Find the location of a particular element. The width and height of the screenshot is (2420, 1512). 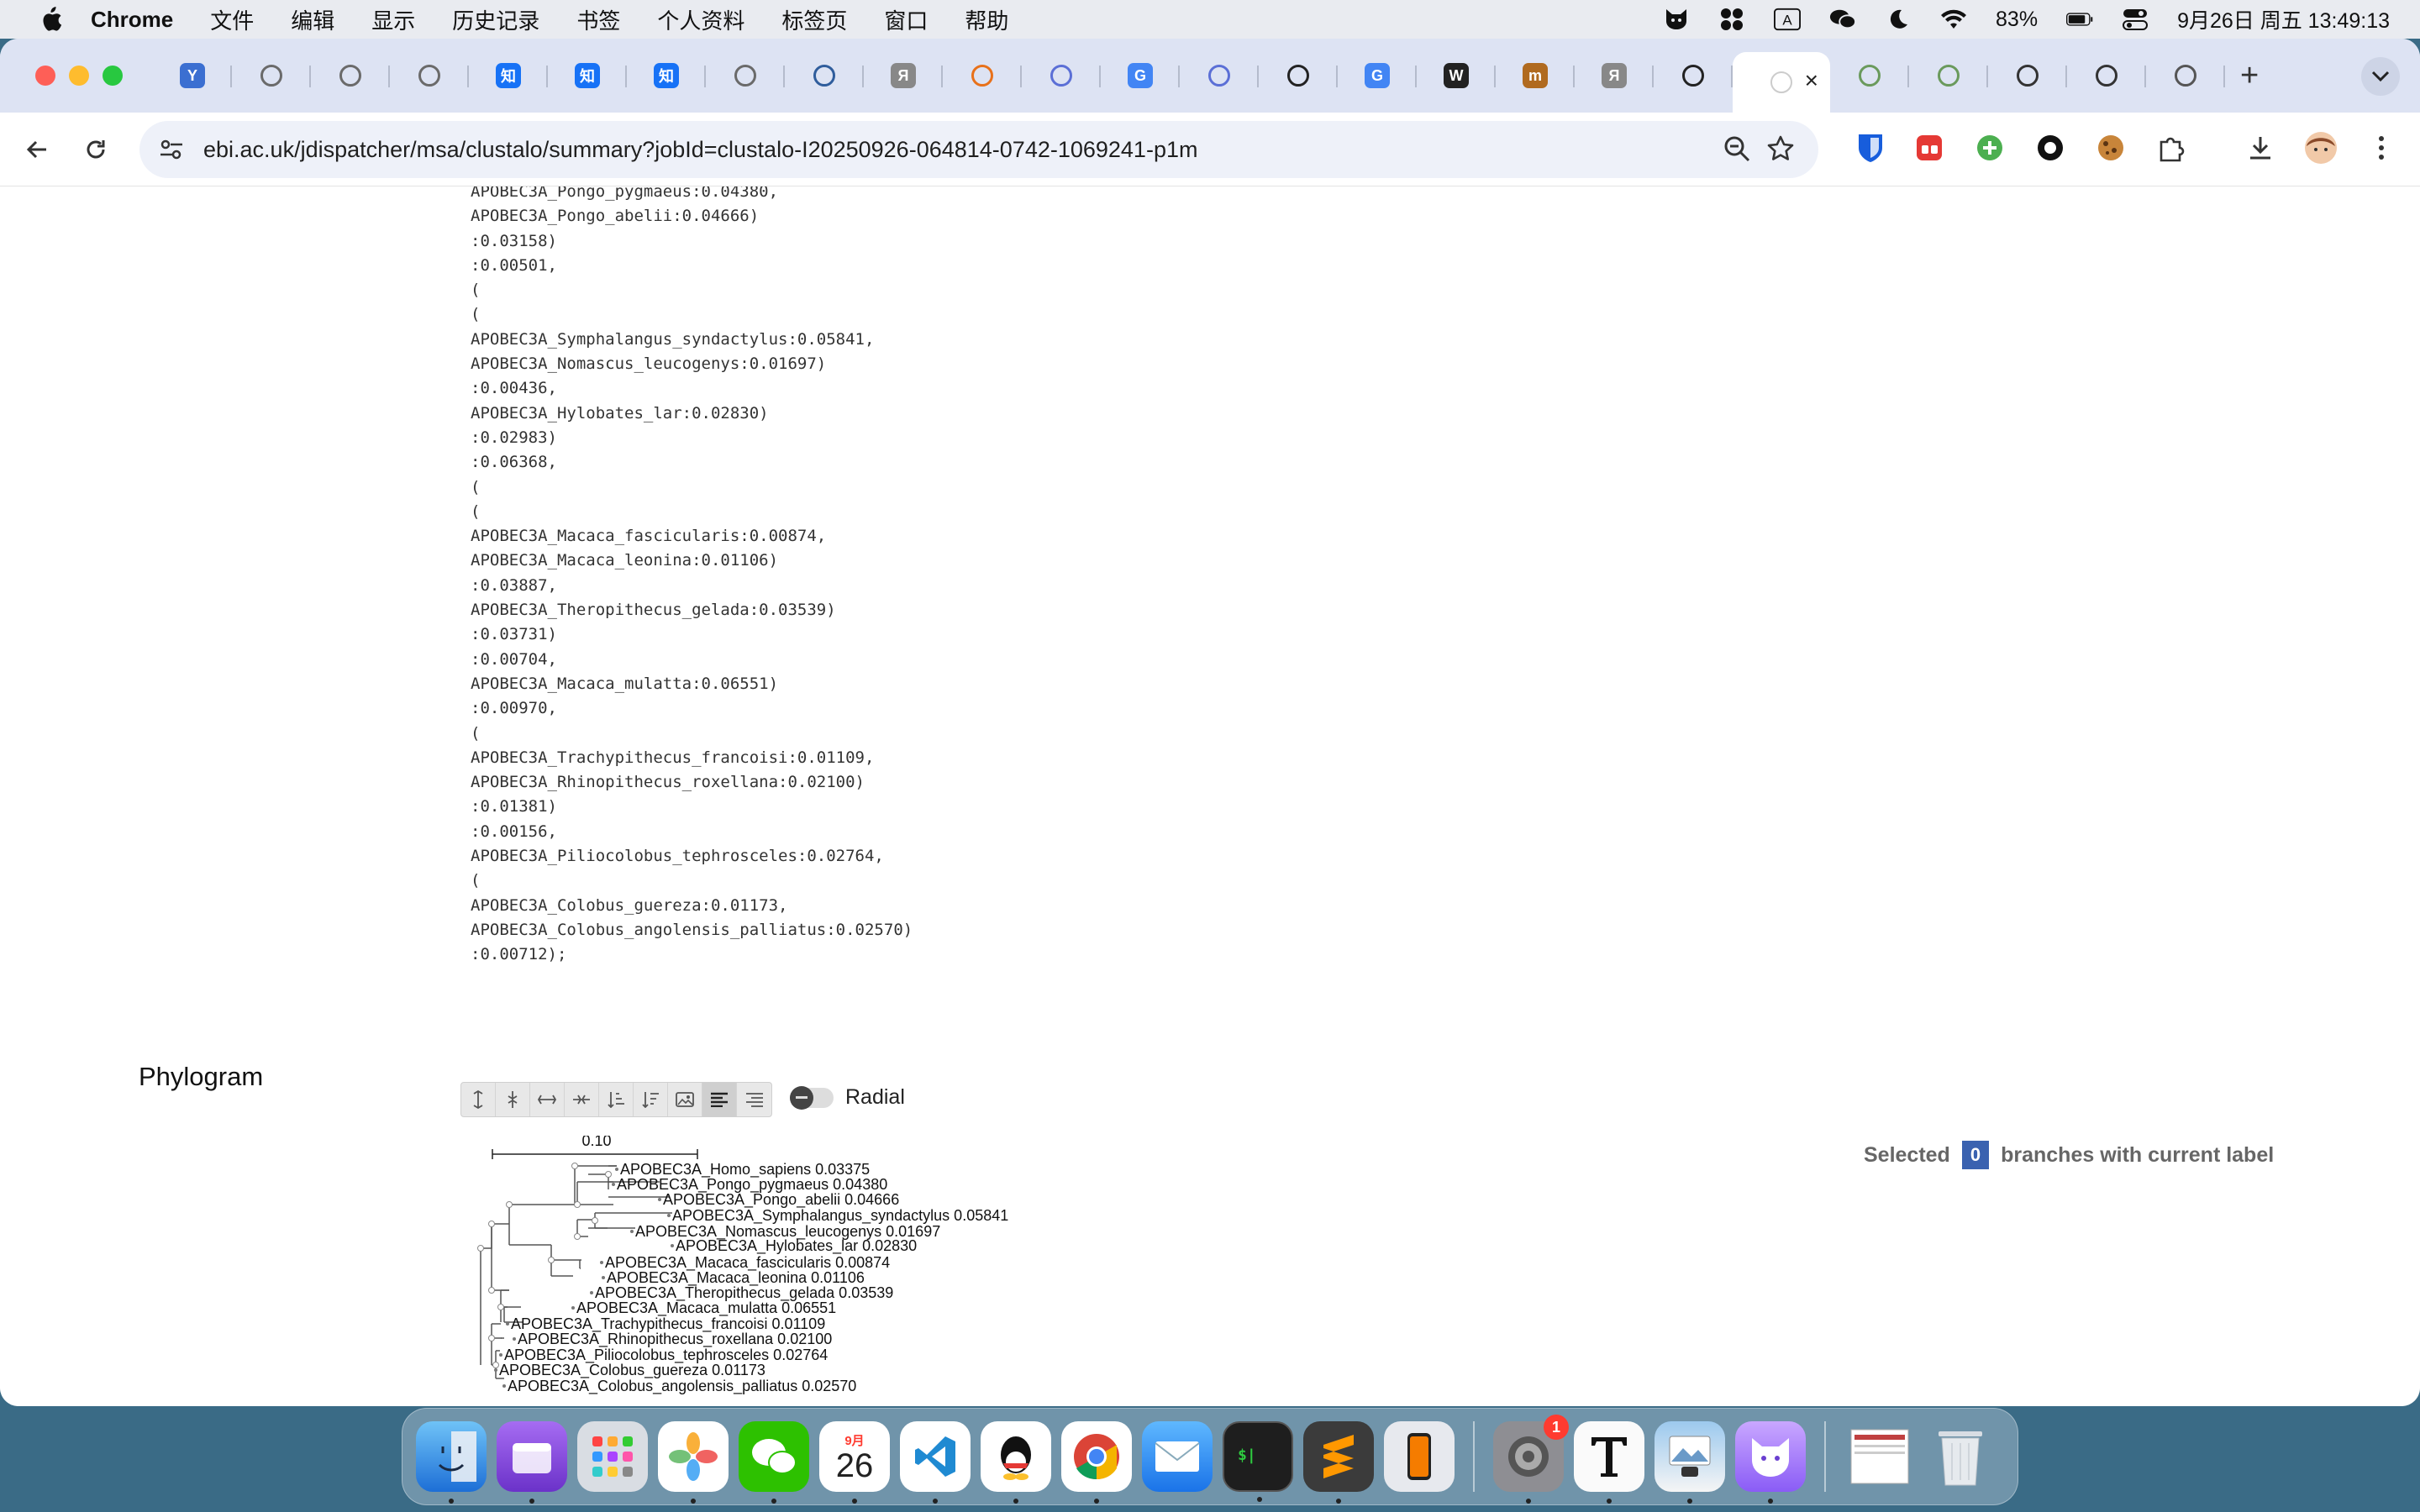

tab-active-clustalo: × is located at coordinates (1782, 82).